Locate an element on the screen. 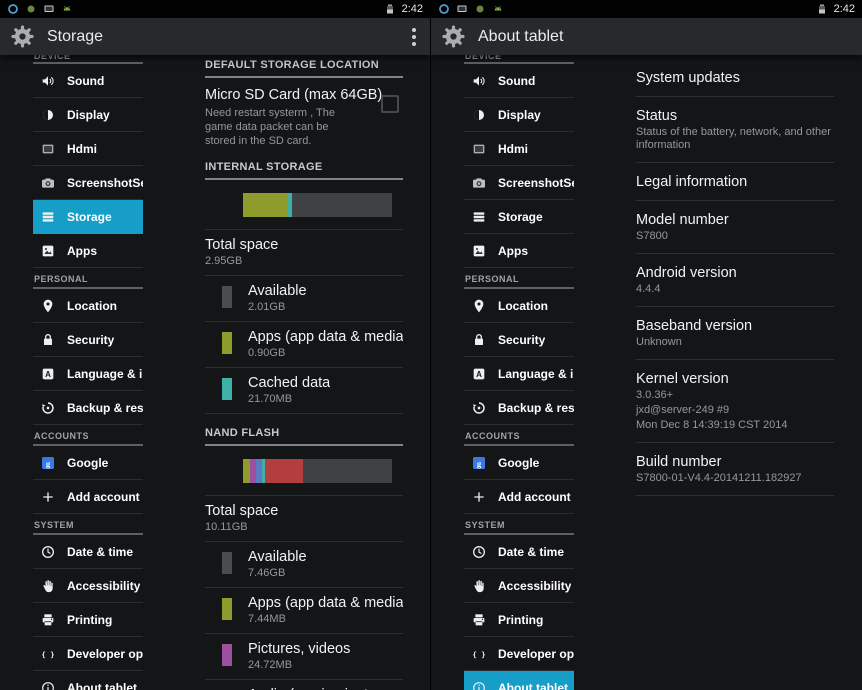 The width and height of the screenshot is (862, 690). sidebar-item-label: Apps is located at coordinates (82, 250).